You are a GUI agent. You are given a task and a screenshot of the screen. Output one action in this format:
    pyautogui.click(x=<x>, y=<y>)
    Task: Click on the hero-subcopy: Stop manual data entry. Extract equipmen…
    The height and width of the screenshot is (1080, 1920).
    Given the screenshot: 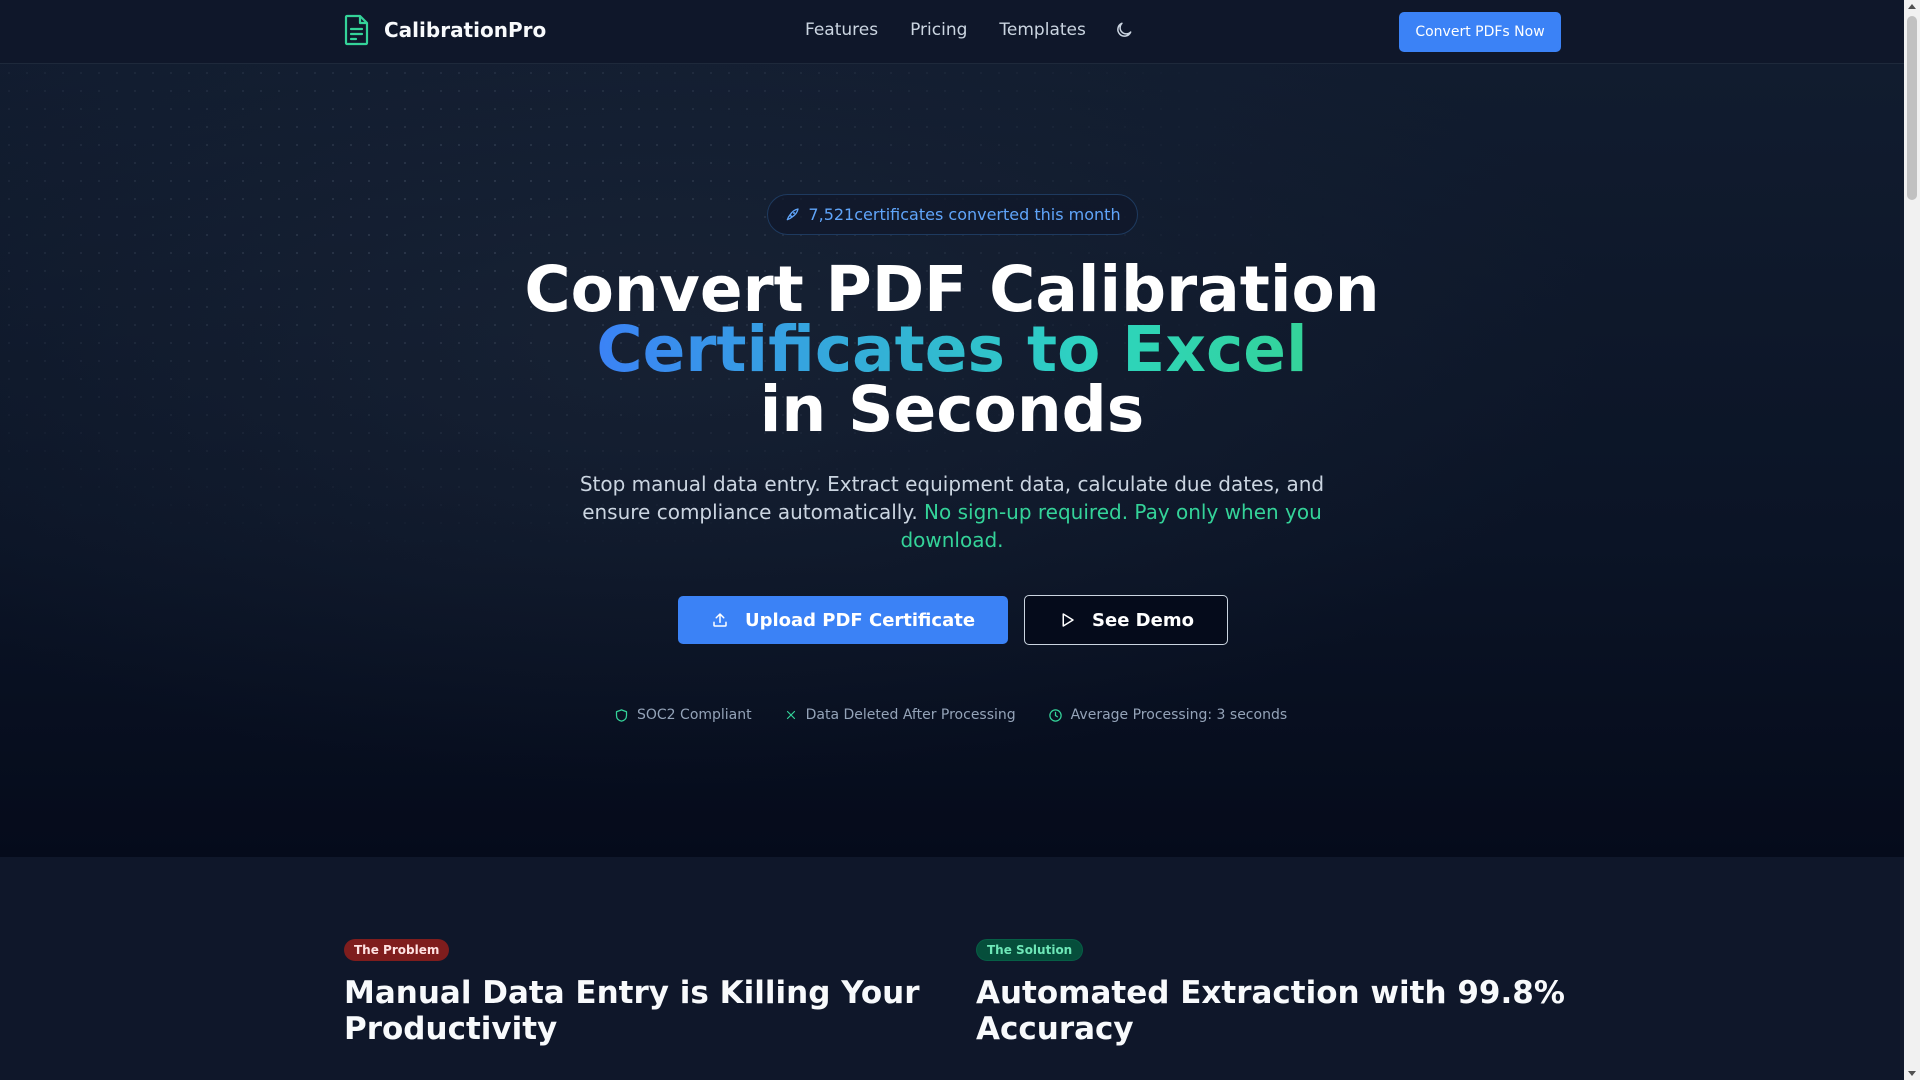 What is the action you would take?
    pyautogui.click(x=952, y=512)
    